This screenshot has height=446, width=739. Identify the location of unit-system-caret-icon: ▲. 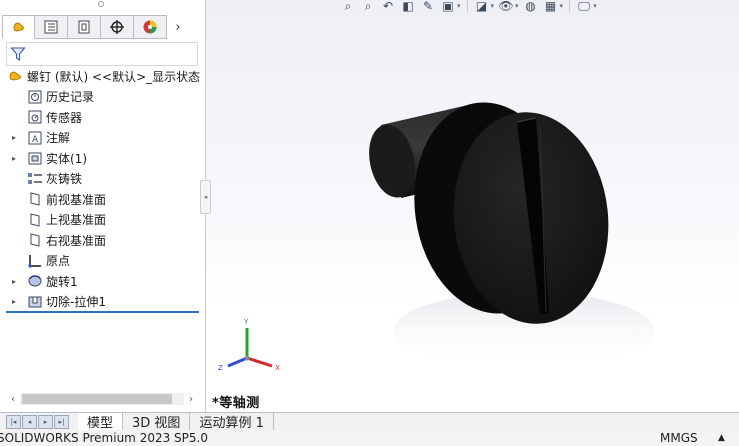
(721, 438).